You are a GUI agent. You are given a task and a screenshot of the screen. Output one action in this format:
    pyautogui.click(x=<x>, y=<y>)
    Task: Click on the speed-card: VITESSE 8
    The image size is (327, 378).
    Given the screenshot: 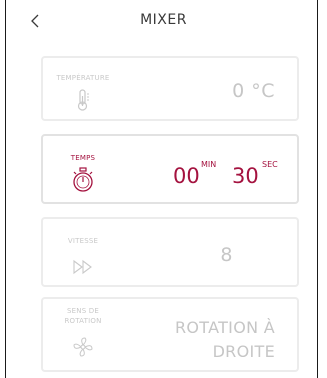 What is the action you would take?
    pyautogui.click(x=170, y=252)
    